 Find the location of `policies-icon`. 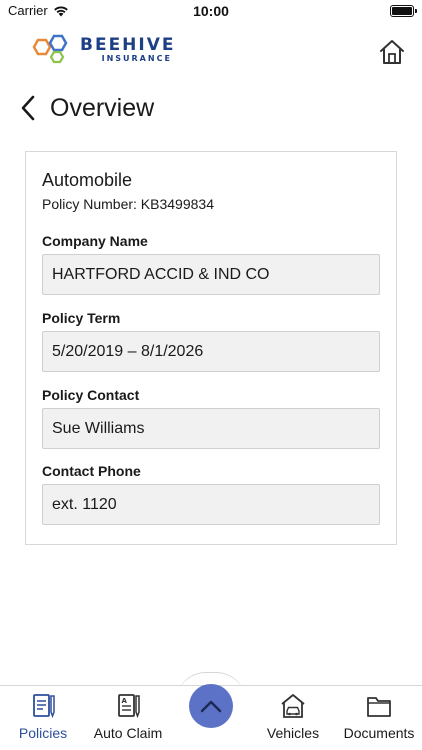

policies-icon is located at coordinates (44, 706).